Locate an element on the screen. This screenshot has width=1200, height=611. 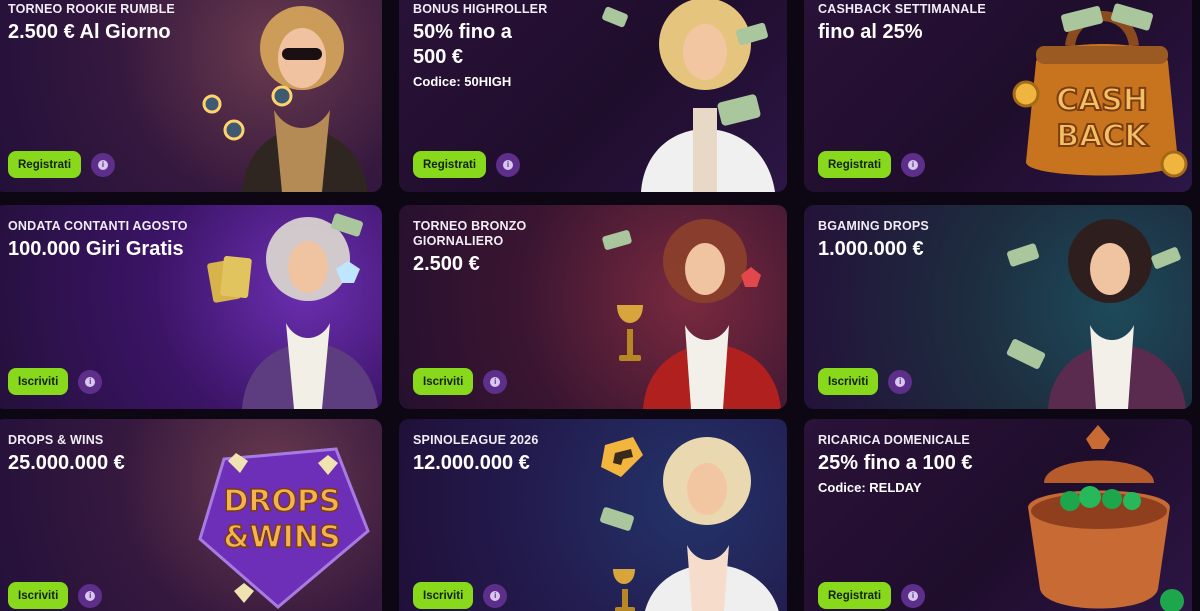
promo-headline: 25.000.000 € is located at coordinates (66, 463).